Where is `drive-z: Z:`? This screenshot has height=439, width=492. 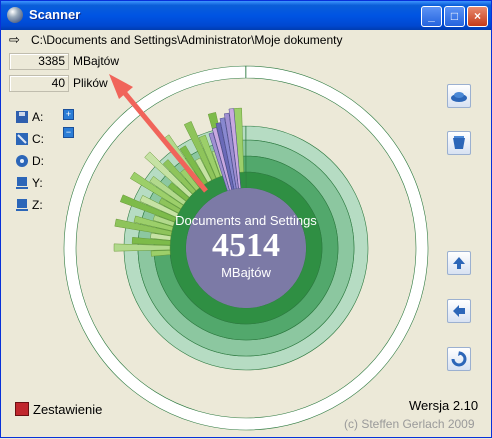
drive-z: Z: is located at coordinates (29, 205).